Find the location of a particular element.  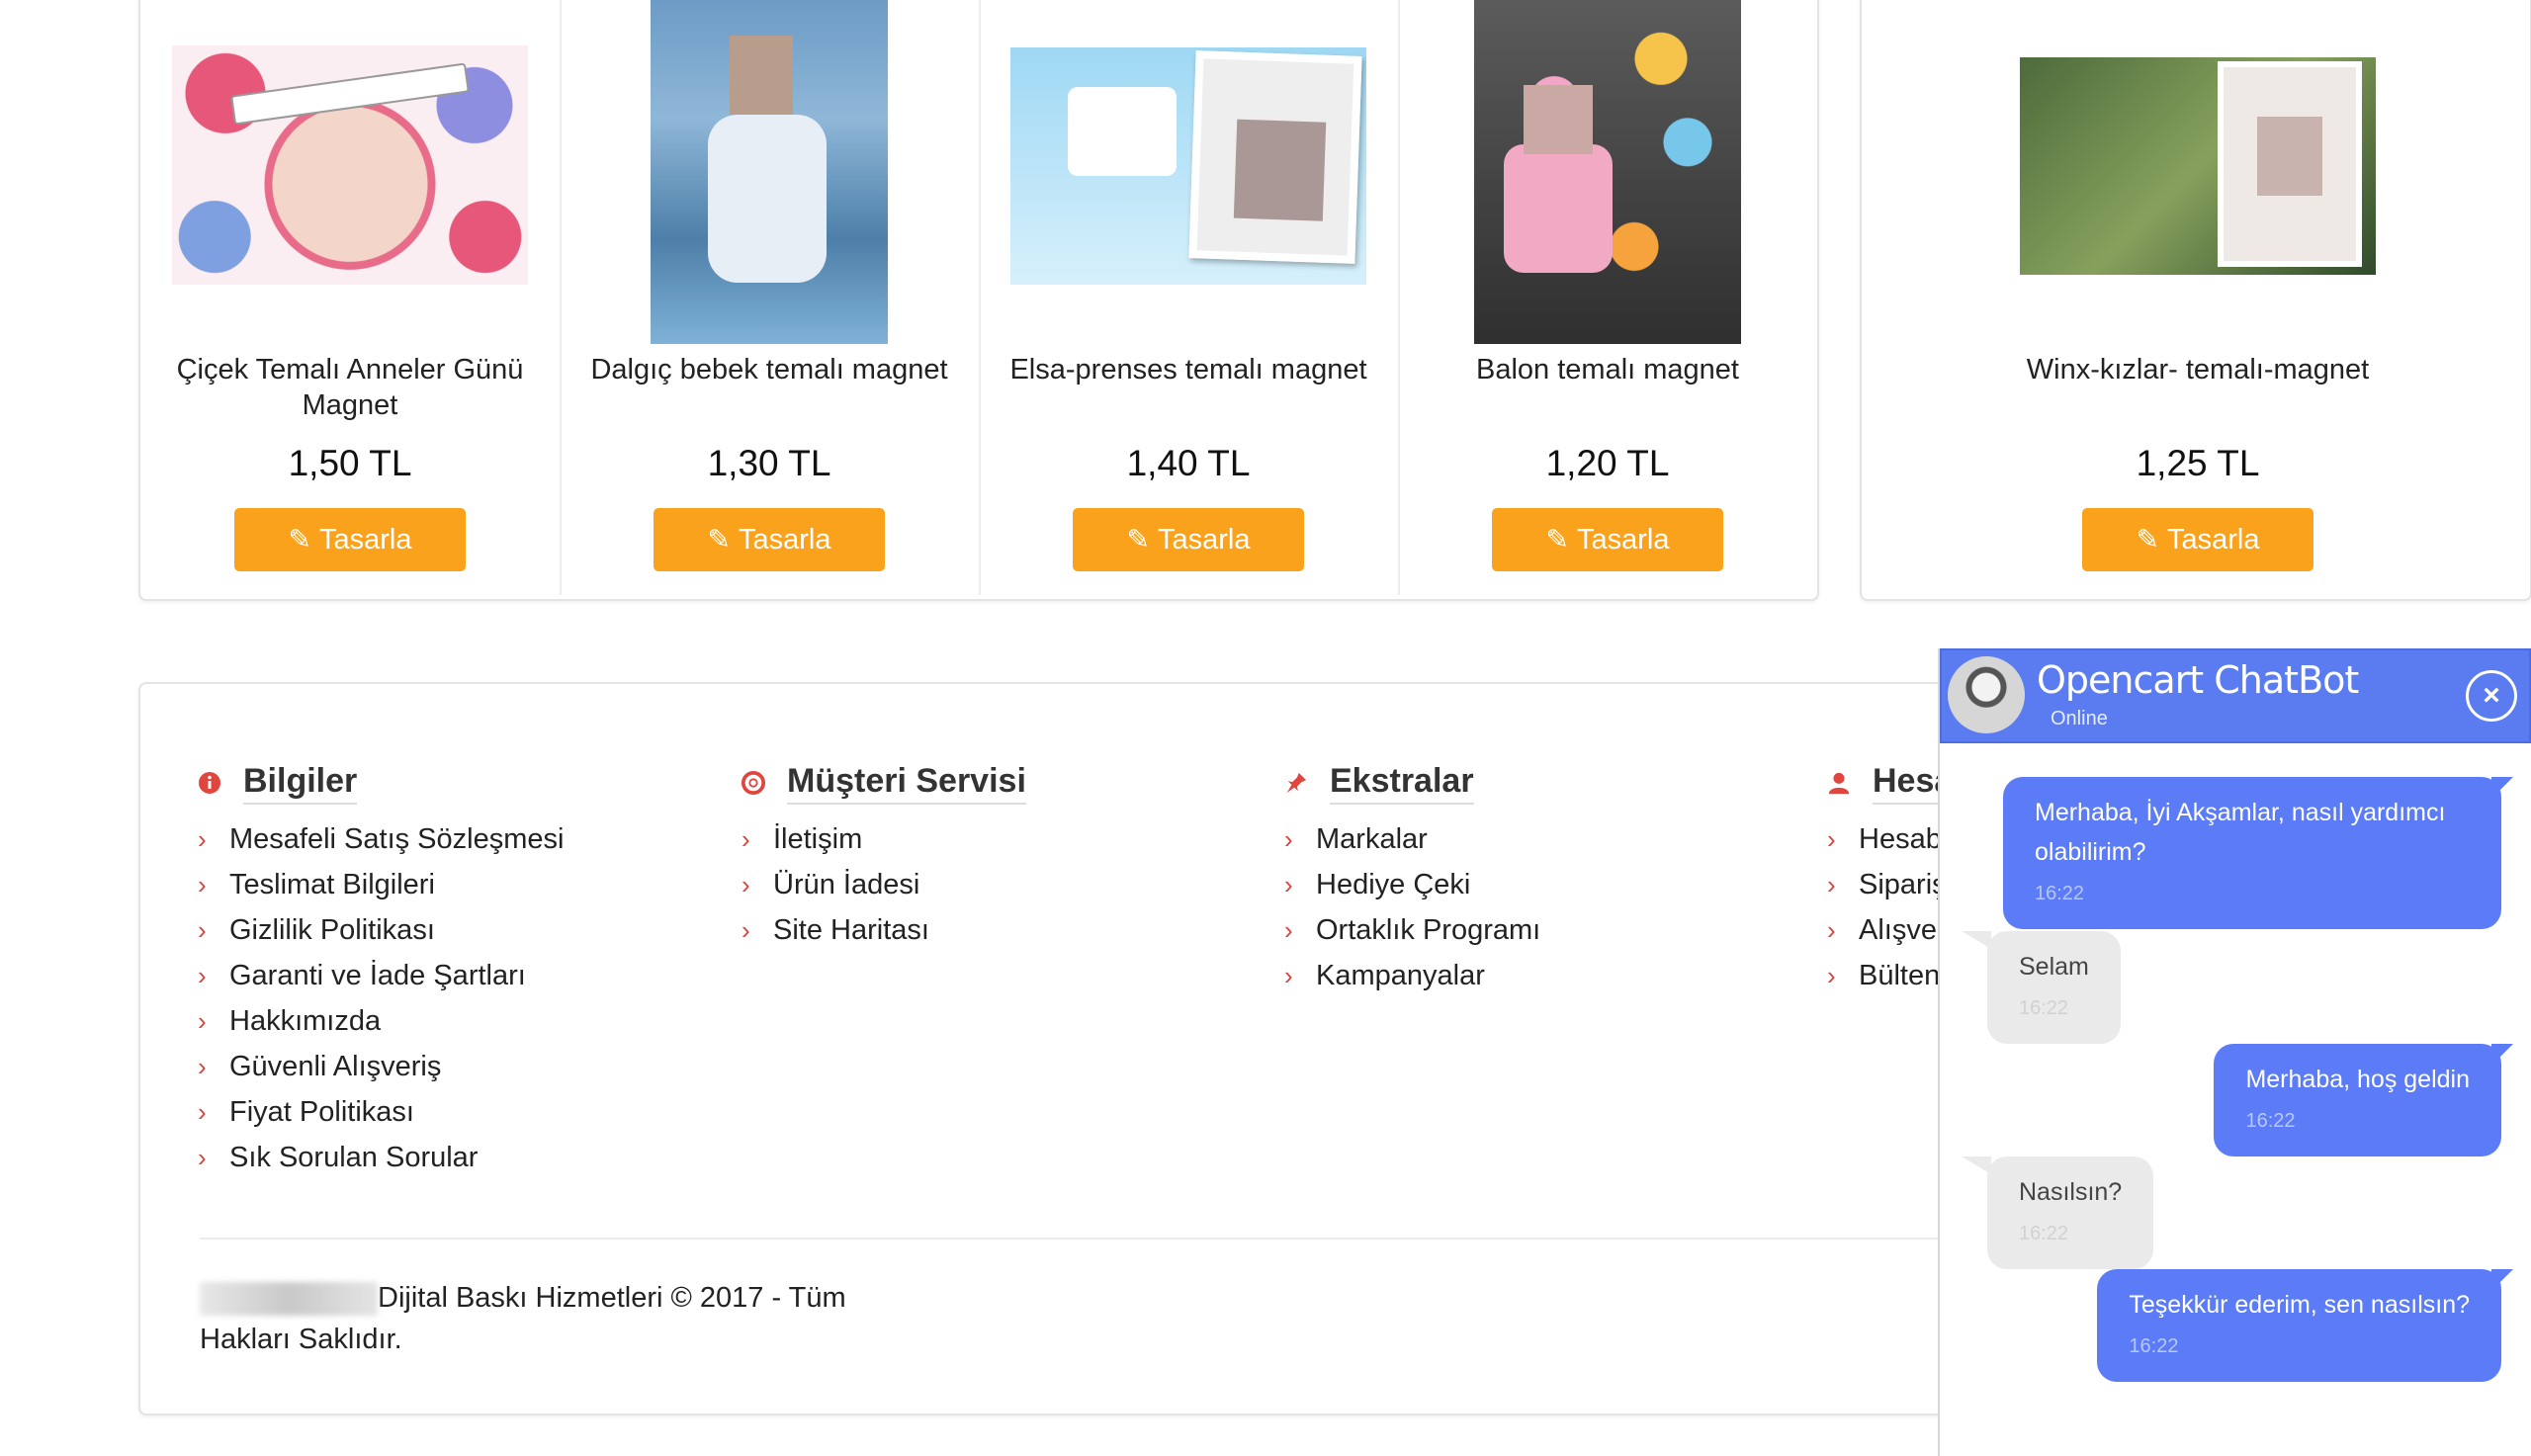

footer-link: › Sipariş is located at coordinates (1890, 884).